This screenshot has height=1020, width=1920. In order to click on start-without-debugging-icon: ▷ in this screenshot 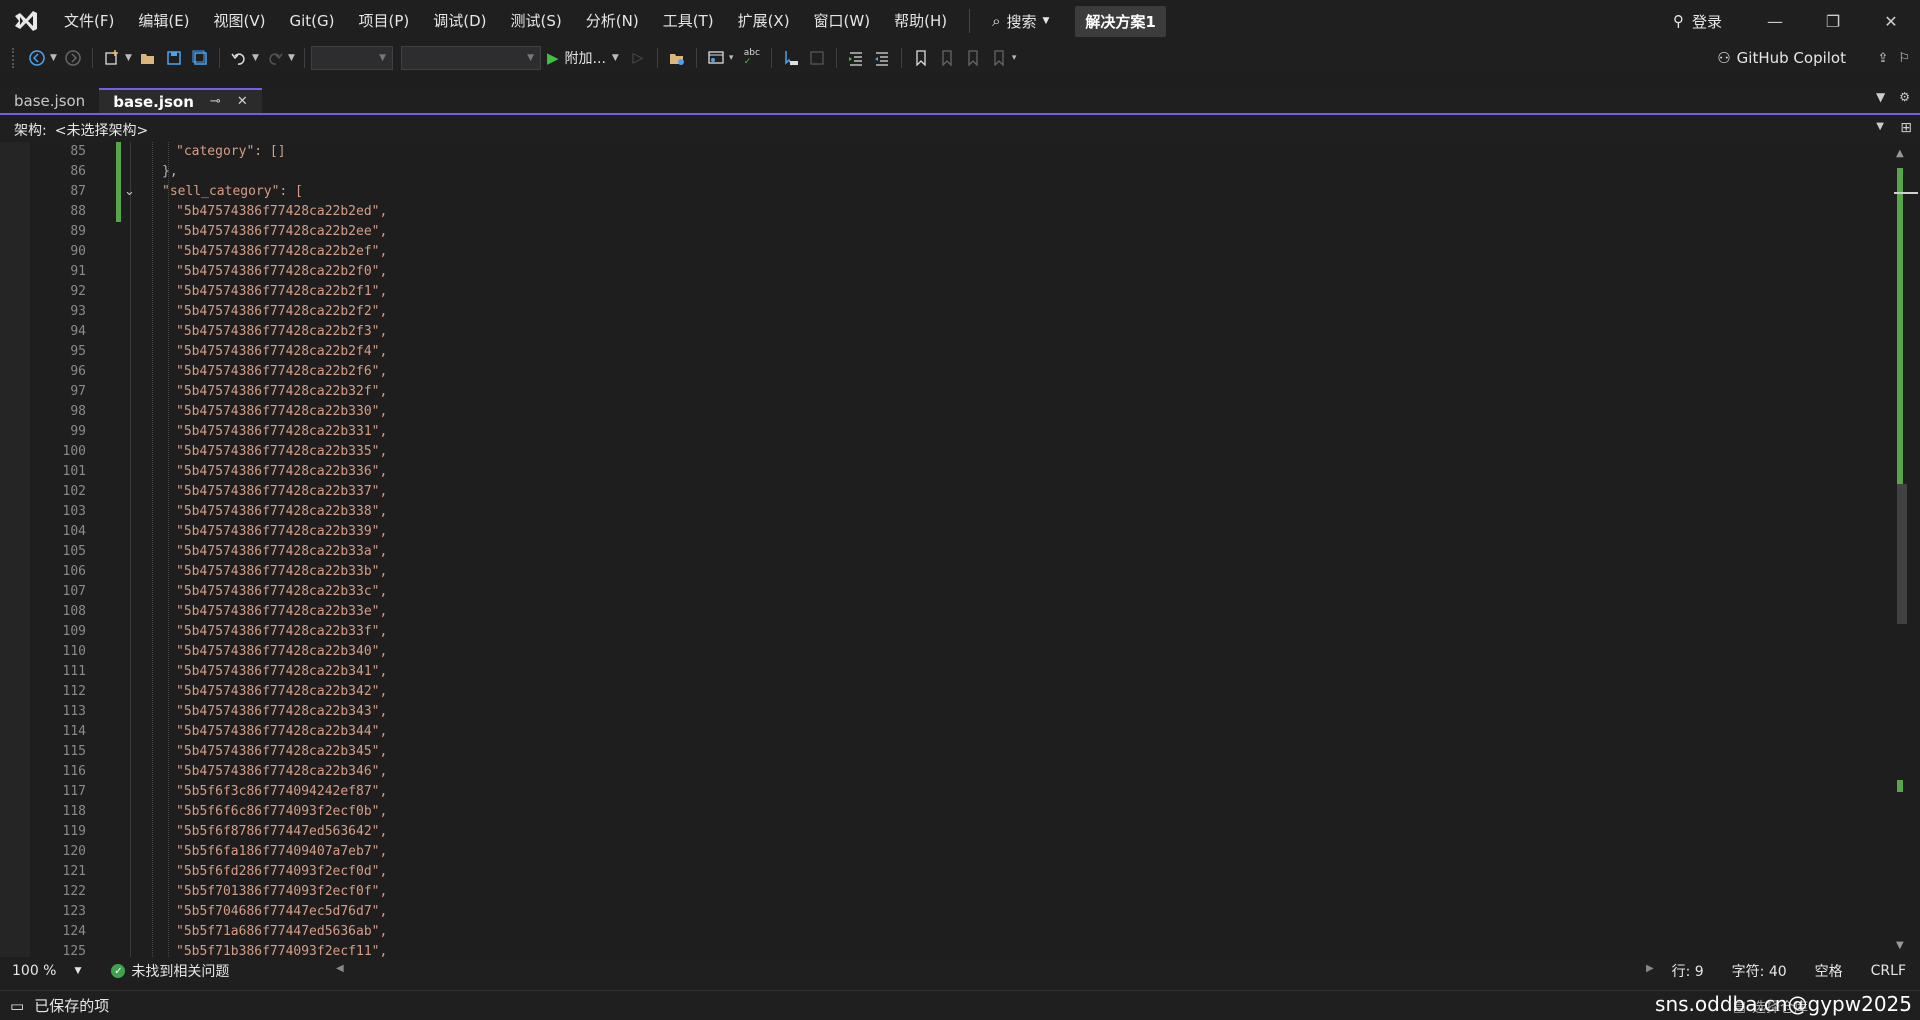, I will do `click(638, 58)`.